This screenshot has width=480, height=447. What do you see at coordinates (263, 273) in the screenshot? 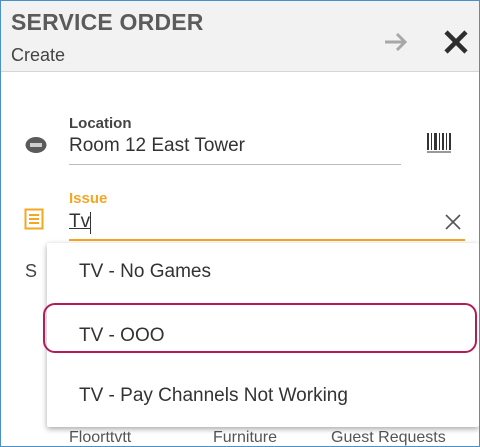
I see `dropdown-option: TV - No Games` at bounding box center [263, 273].